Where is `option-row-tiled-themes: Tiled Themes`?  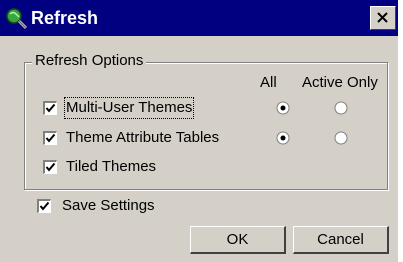
option-row-tiled-themes: Tiled Themes is located at coordinates (199, 168).